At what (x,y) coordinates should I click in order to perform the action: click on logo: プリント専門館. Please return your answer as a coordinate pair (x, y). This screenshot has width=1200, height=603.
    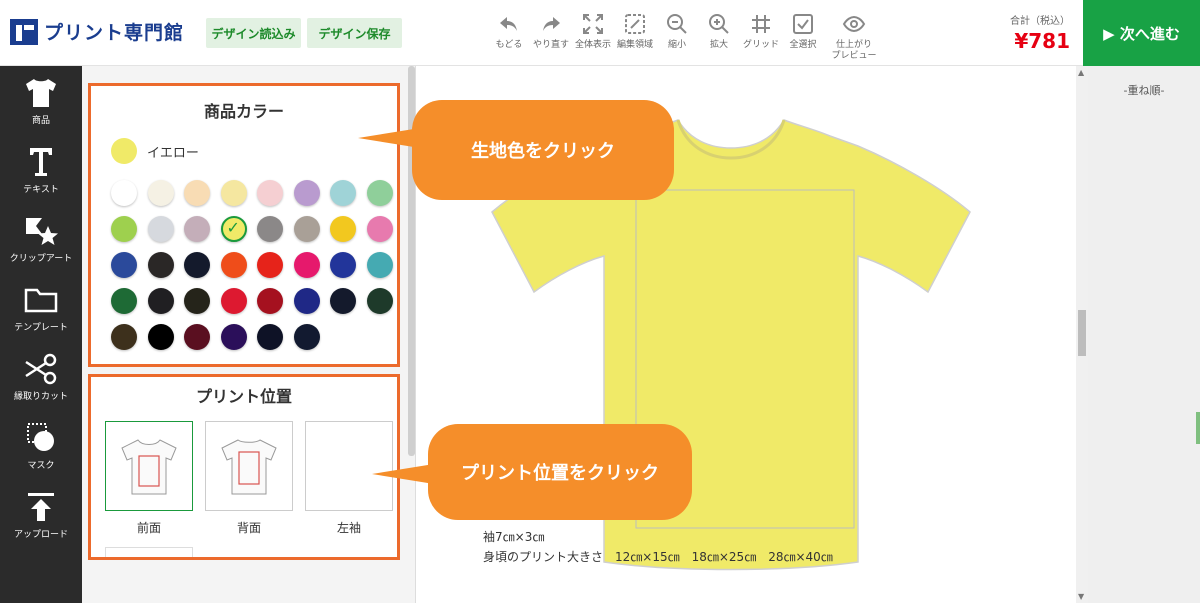
    Looking at the image, I should click on (97, 31).